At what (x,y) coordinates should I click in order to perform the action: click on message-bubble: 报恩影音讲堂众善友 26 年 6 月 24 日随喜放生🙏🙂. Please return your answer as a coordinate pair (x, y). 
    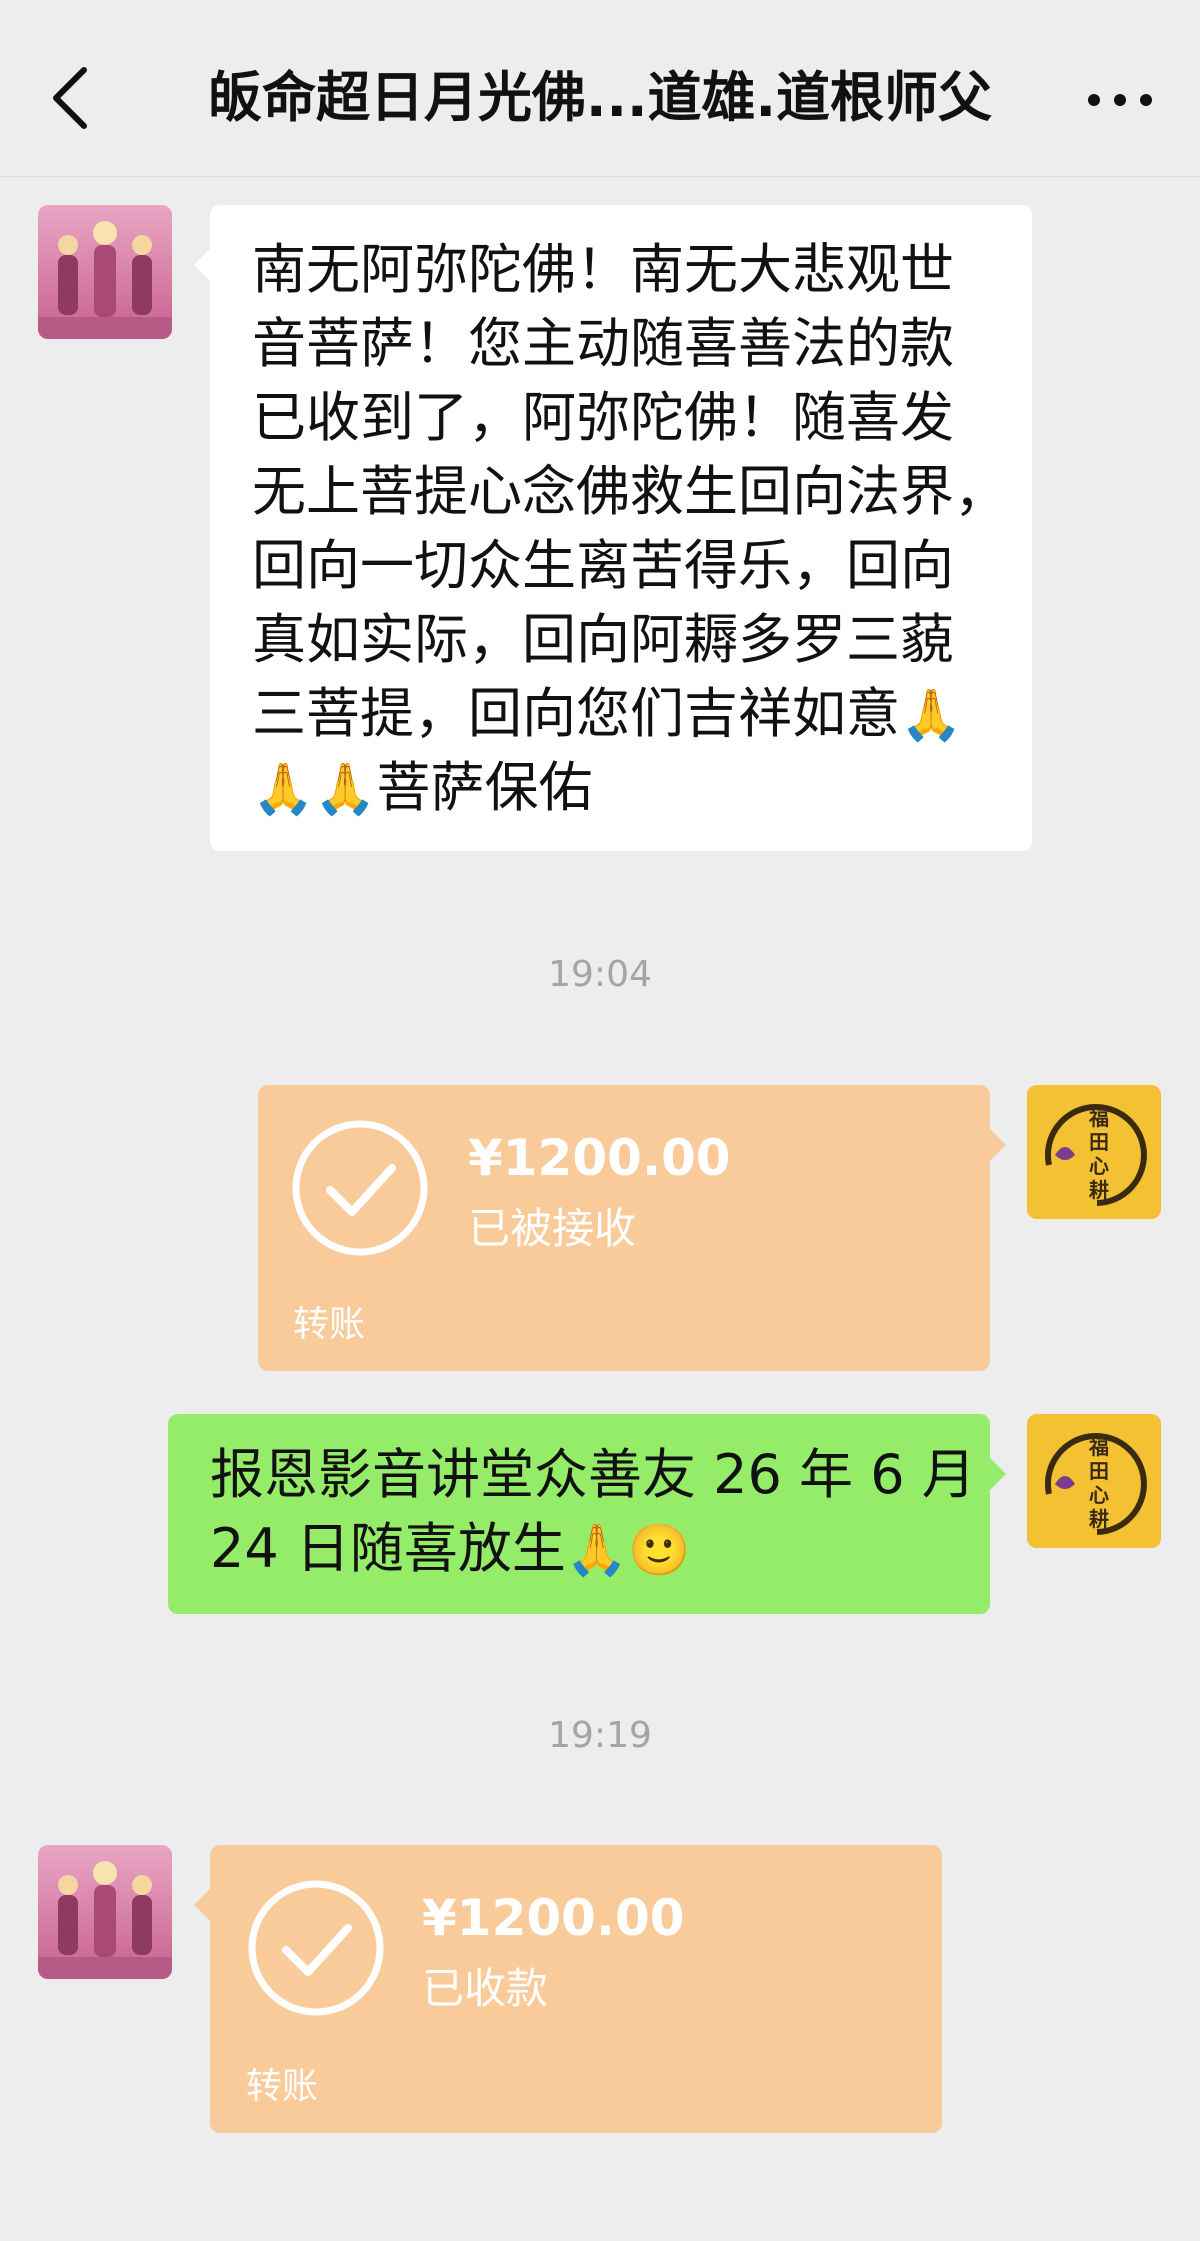
    Looking at the image, I should click on (587, 1514).